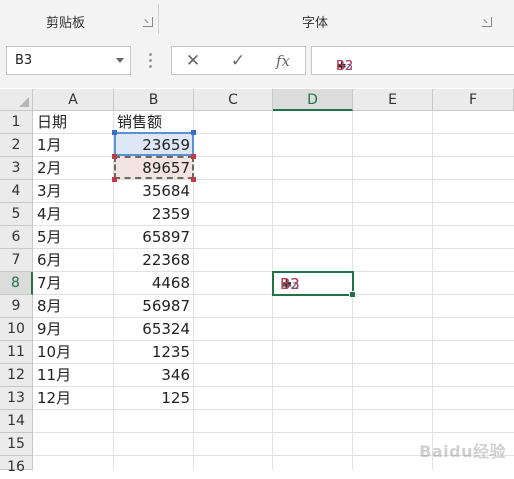 This screenshot has width=514, height=479. What do you see at coordinates (16, 329) in the screenshot?
I see `row-header-10: 10` at bounding box center [16, 329].